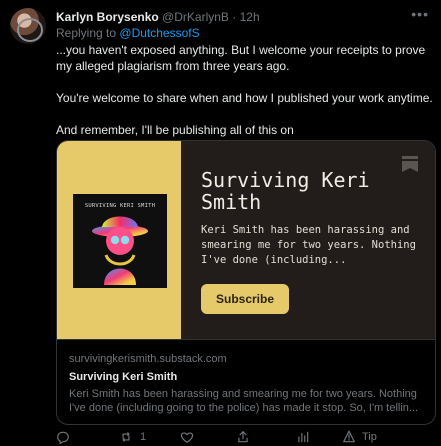  I want to click on analytics-action, so click(303, 437).